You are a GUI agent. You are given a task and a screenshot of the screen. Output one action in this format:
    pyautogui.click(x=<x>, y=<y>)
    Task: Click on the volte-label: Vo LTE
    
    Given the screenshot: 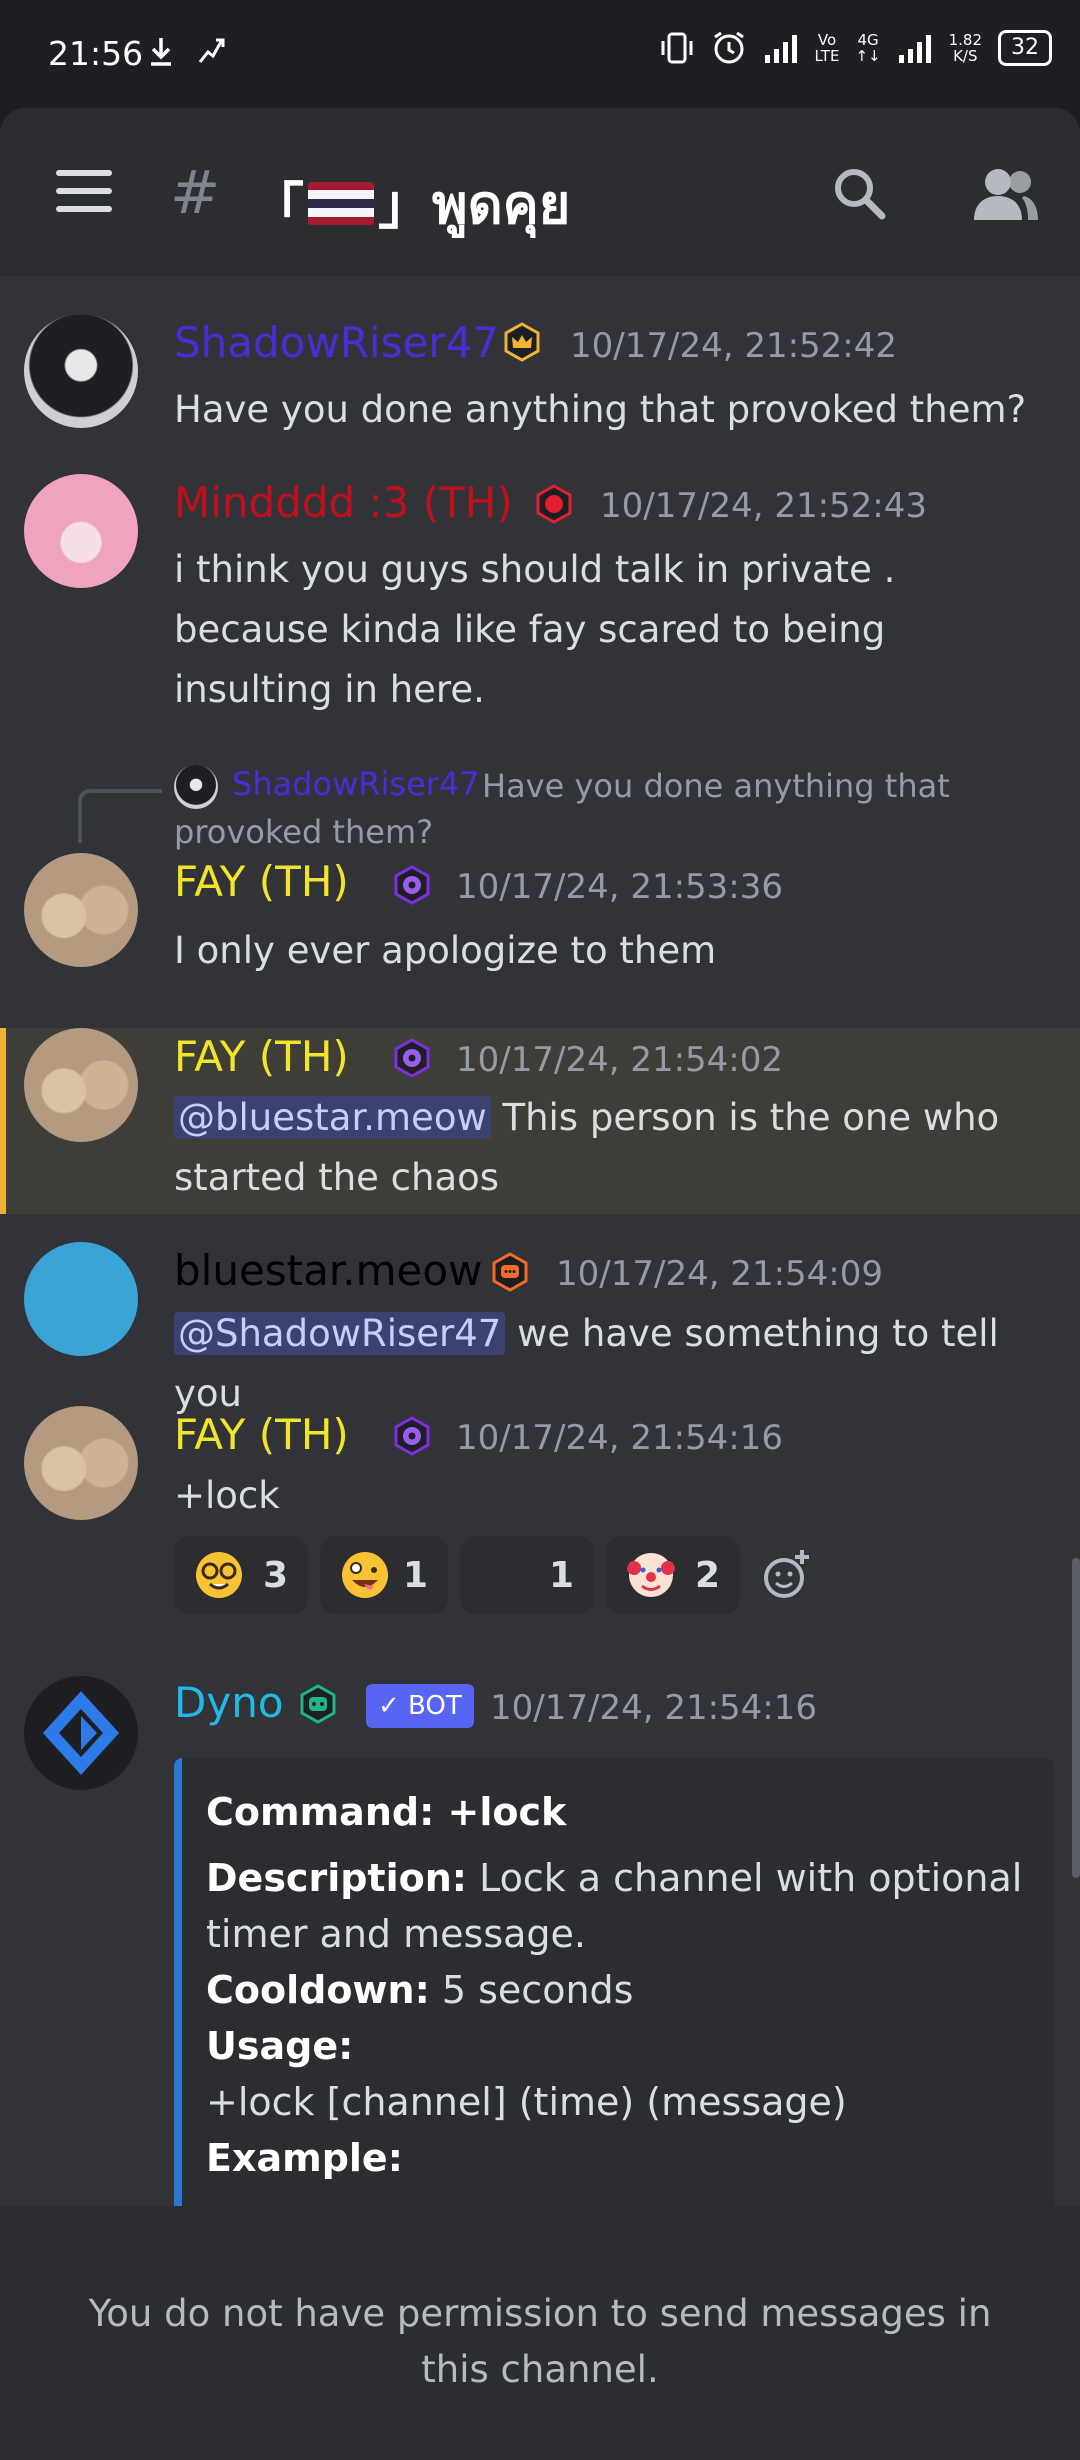 What is the action you would take?
    pyautogui.click(x=827, y=48)
    